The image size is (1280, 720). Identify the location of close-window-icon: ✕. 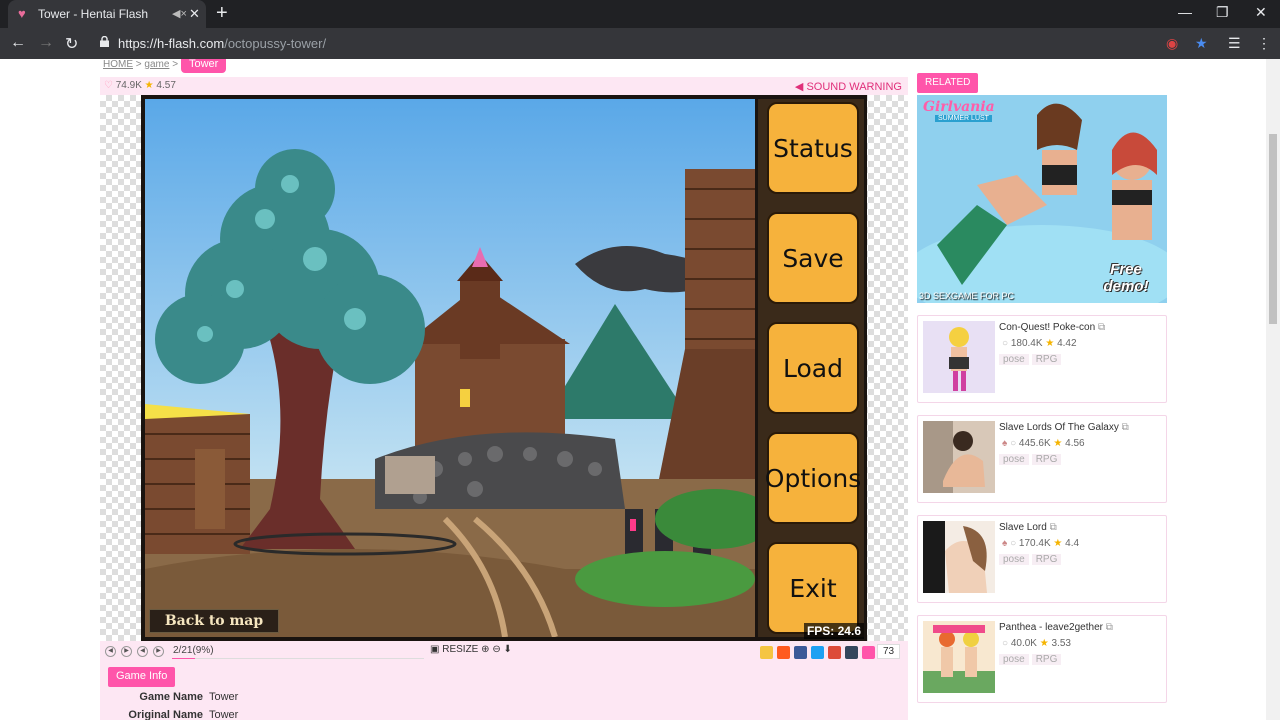
(1261, 12).